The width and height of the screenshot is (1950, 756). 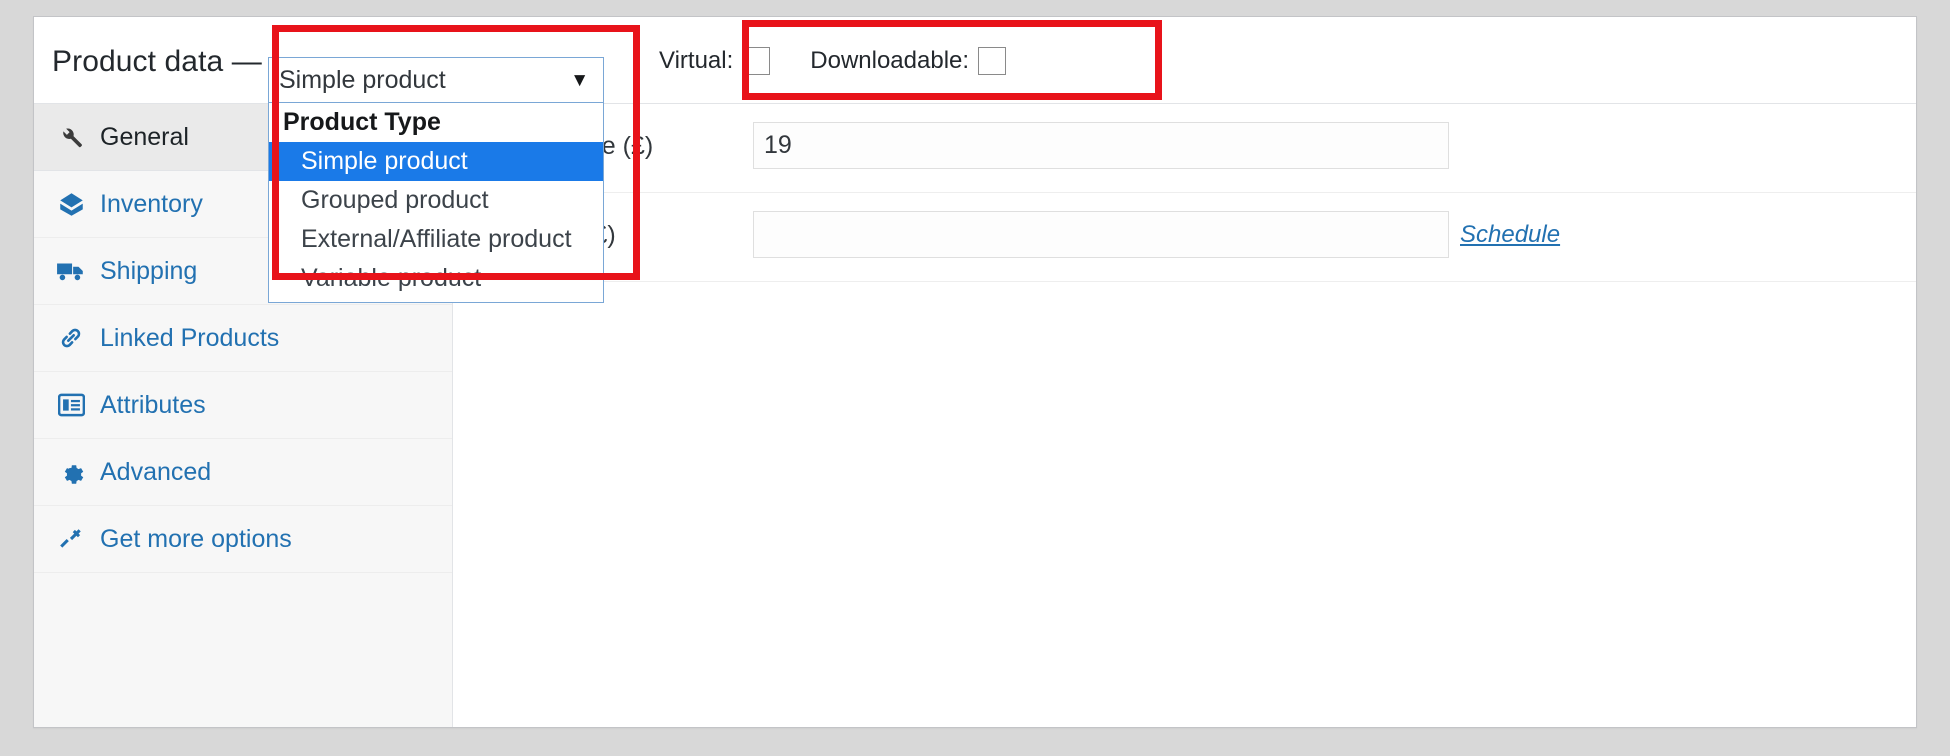 What do you see at coordinates (157, 61) in the screenshot?
I see `page-title: Product data —` at bounding box center [157, 61].